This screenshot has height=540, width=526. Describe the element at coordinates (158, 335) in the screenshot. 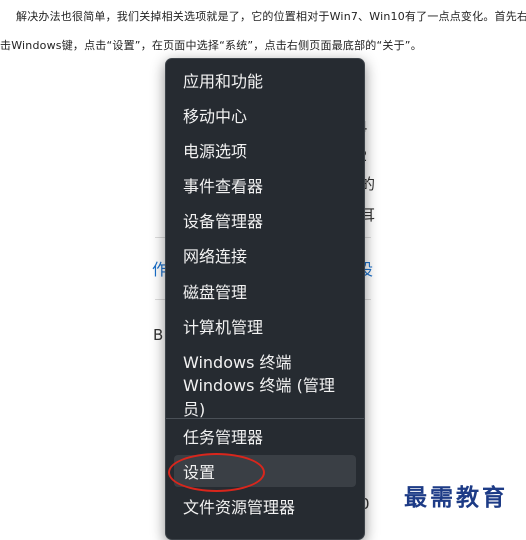

I see `background-fragment: B` at that location.